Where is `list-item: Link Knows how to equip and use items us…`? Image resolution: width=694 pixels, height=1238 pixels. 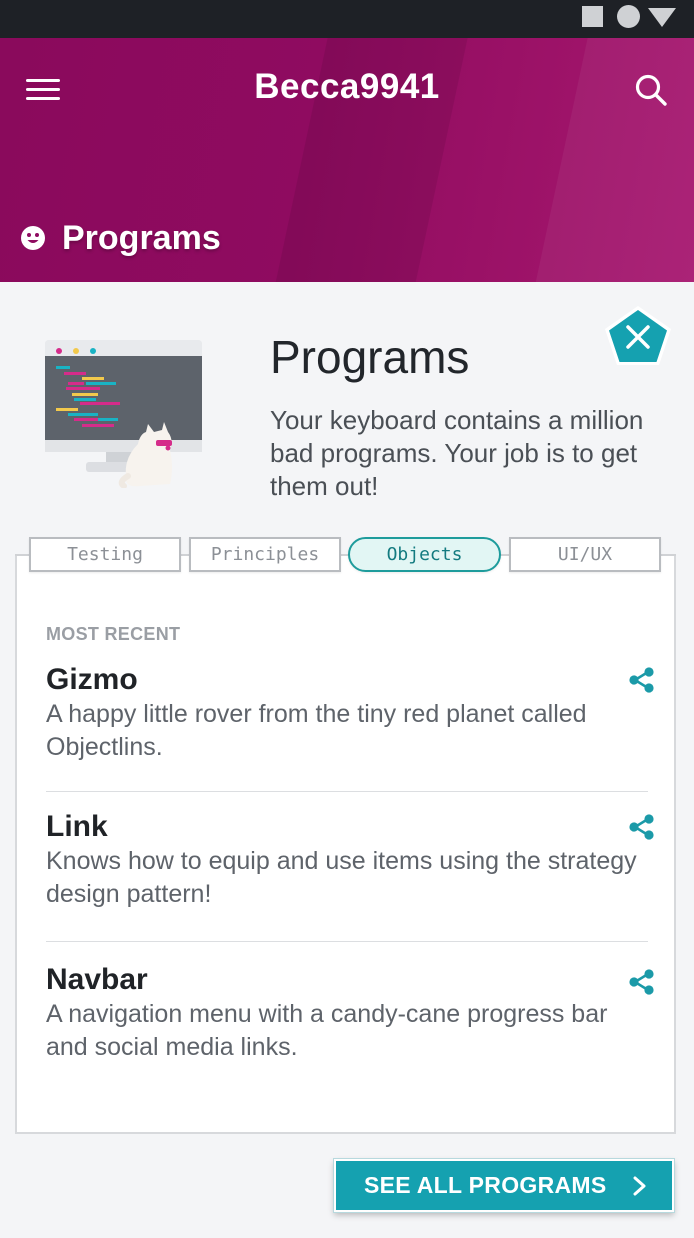
list-item: Link Knows how to equip and use items us… is located at coordinates (347, 860).